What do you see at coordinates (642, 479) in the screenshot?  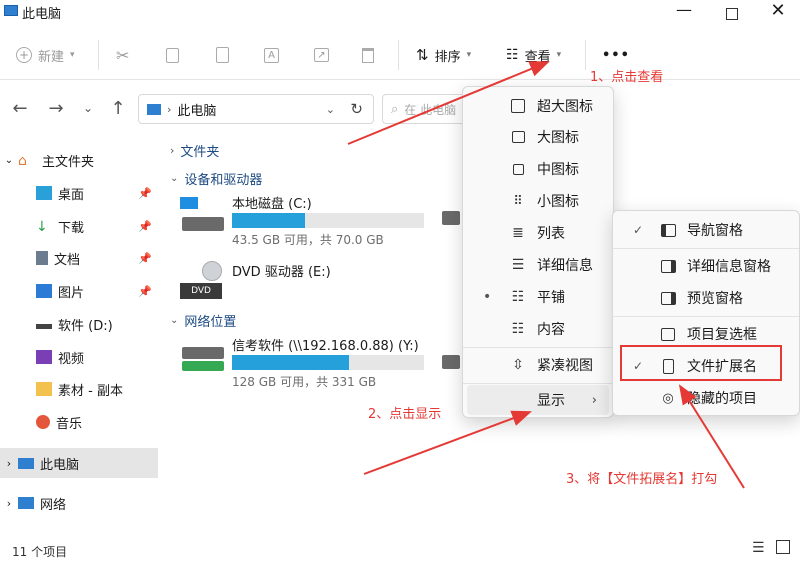 I see `annotation-step3: 3、将【文件拓展名】打勾` at bounding box center [642, 479].